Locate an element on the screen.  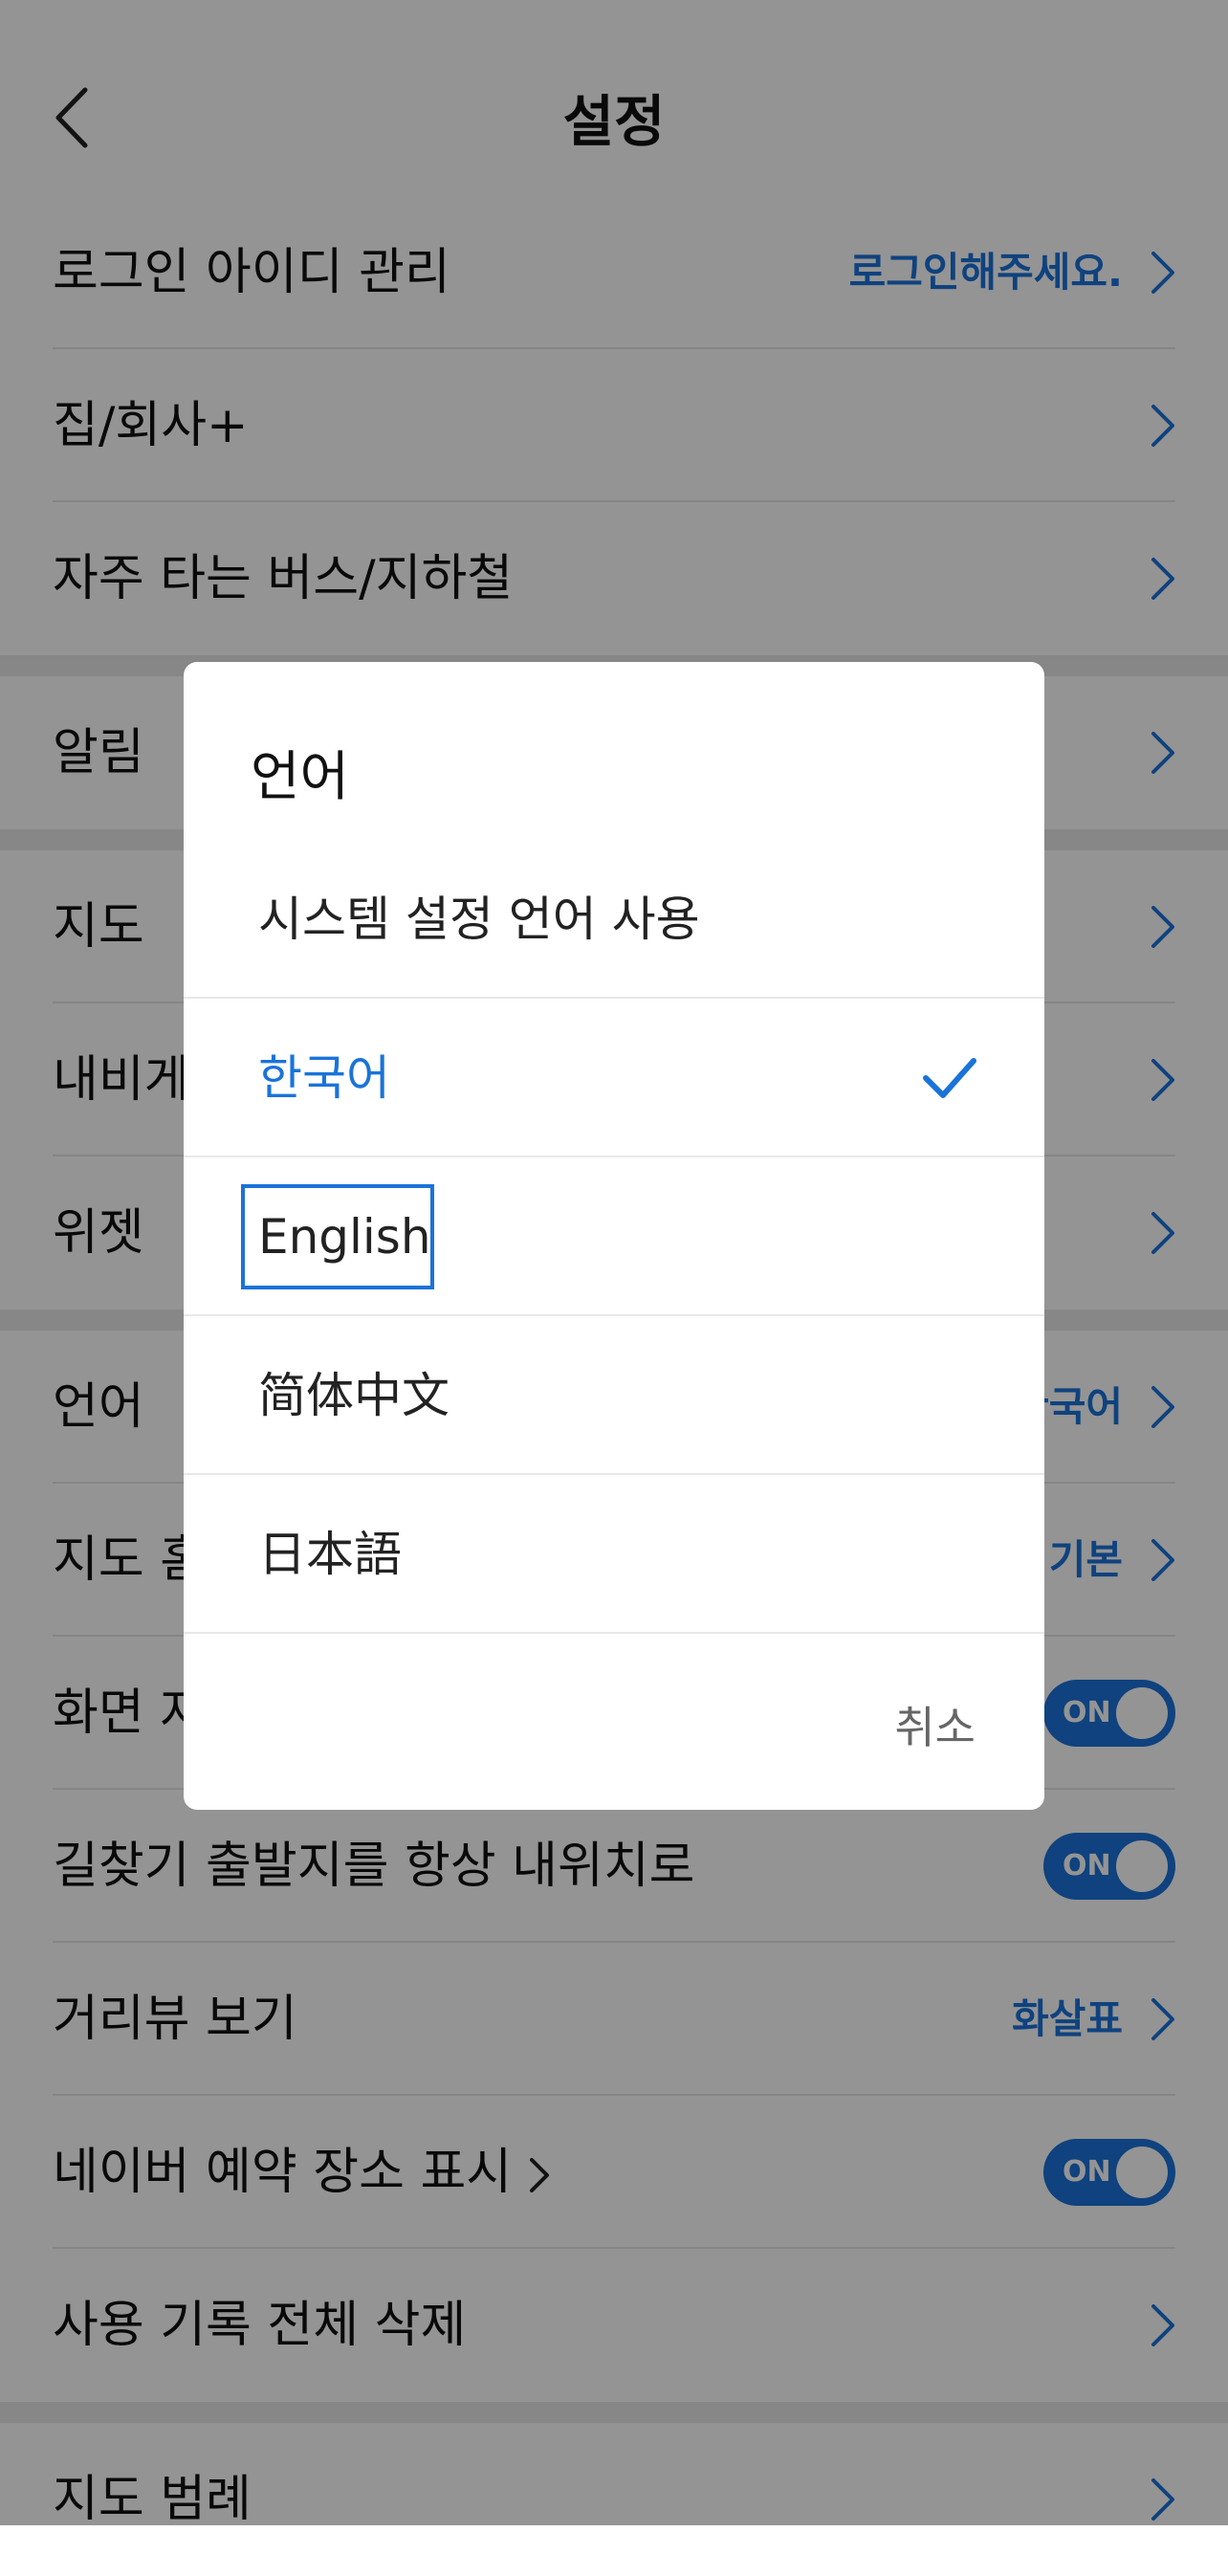
checkmark-icon is located at coordinates (949, 1078).